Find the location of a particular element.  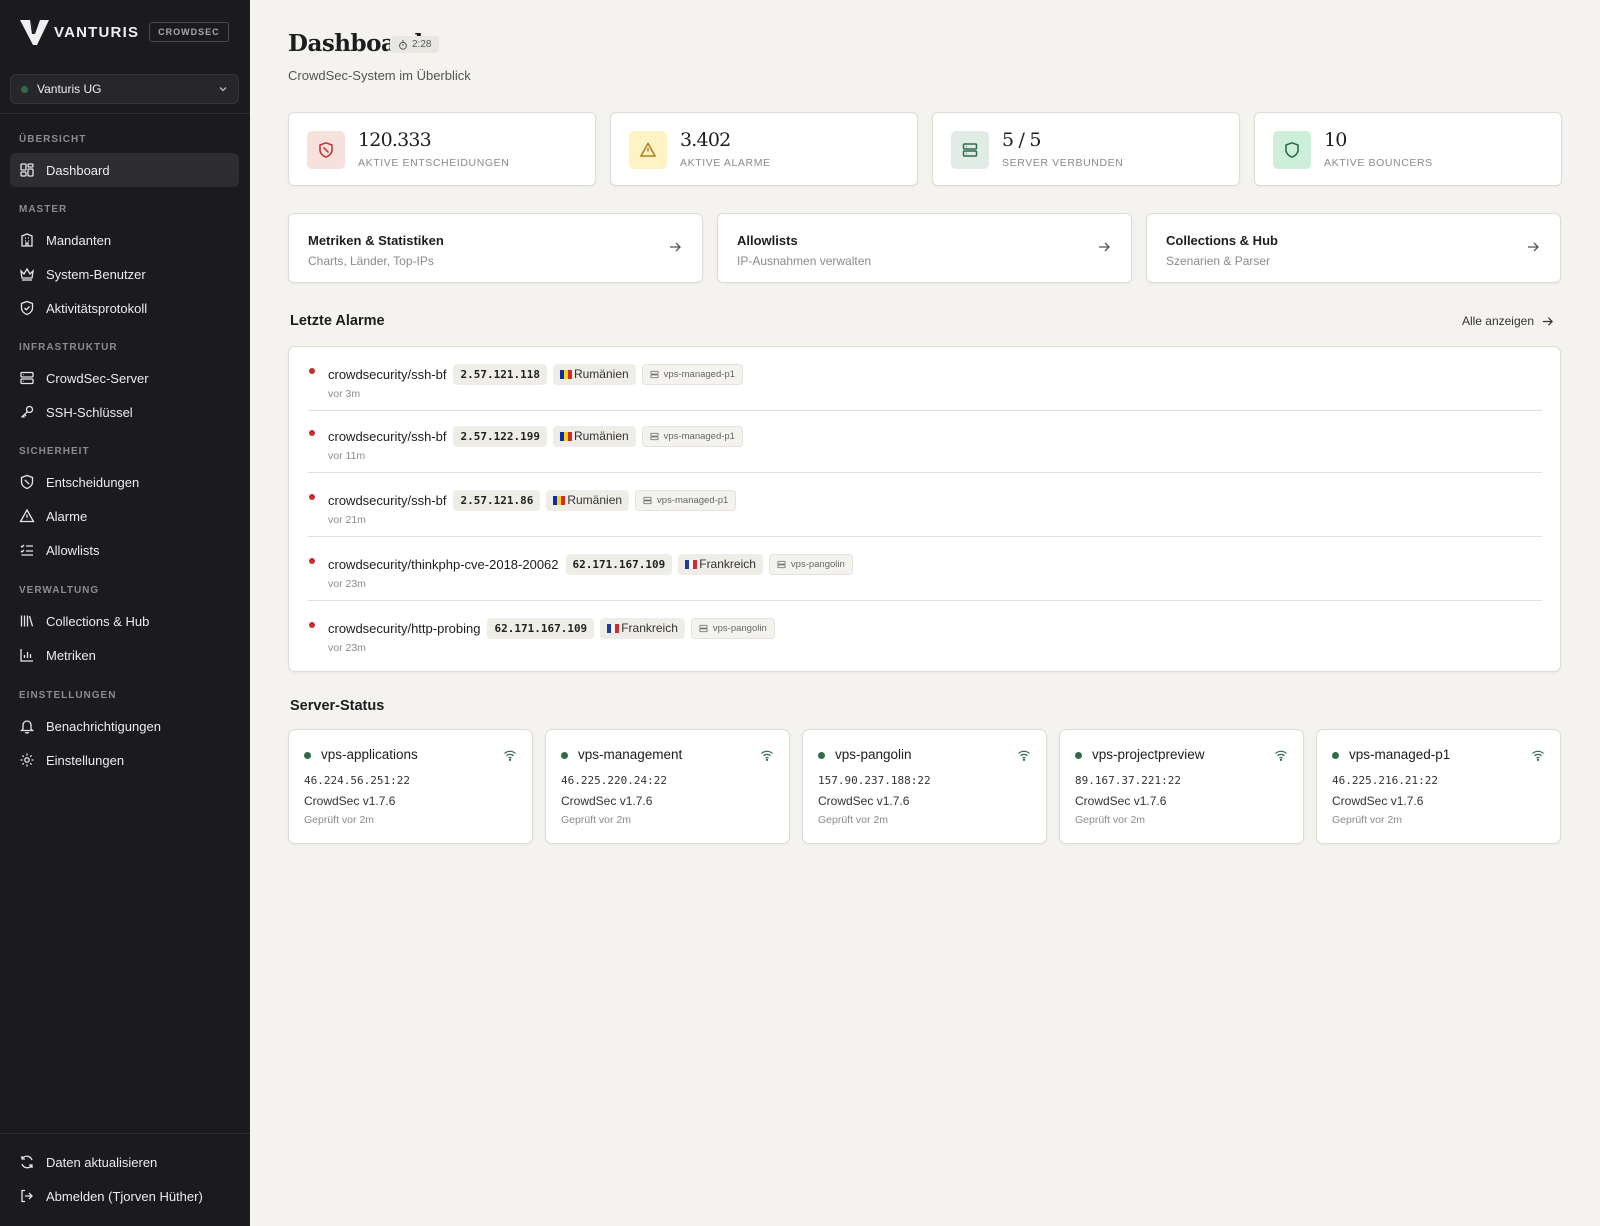

stat-label: AKTIVE ENTSCHEIDUNGEN is located at coordinates (434, 163).